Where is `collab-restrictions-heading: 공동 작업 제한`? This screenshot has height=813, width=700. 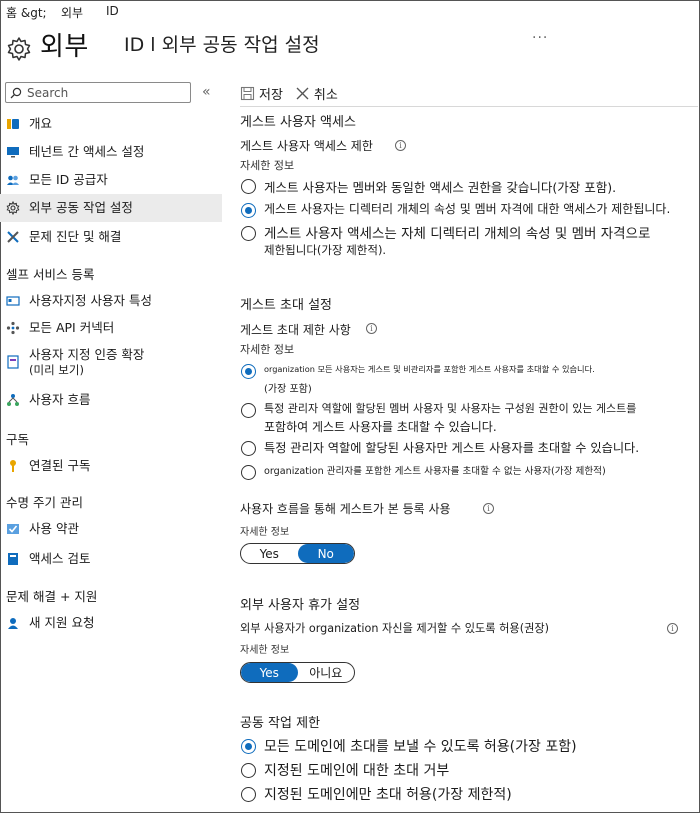
collab-restrictions-heading: 공동 작업 제한 is located at coordinates (280, 723).